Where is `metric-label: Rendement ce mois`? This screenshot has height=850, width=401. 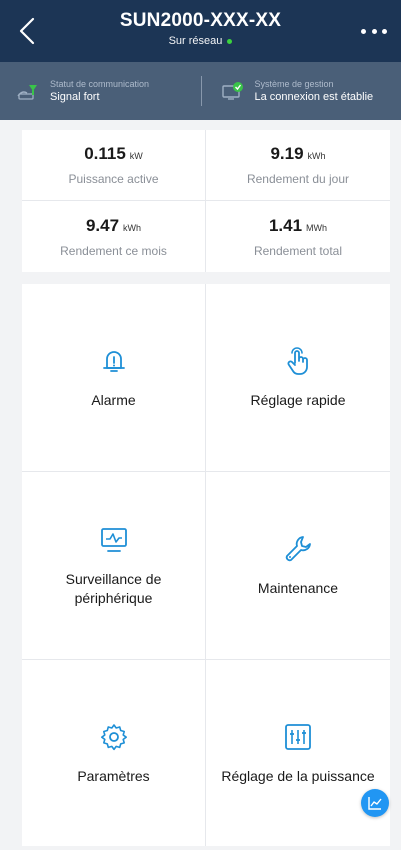 metric-label: Rendement ce mois is located at coordinates (113, 250).